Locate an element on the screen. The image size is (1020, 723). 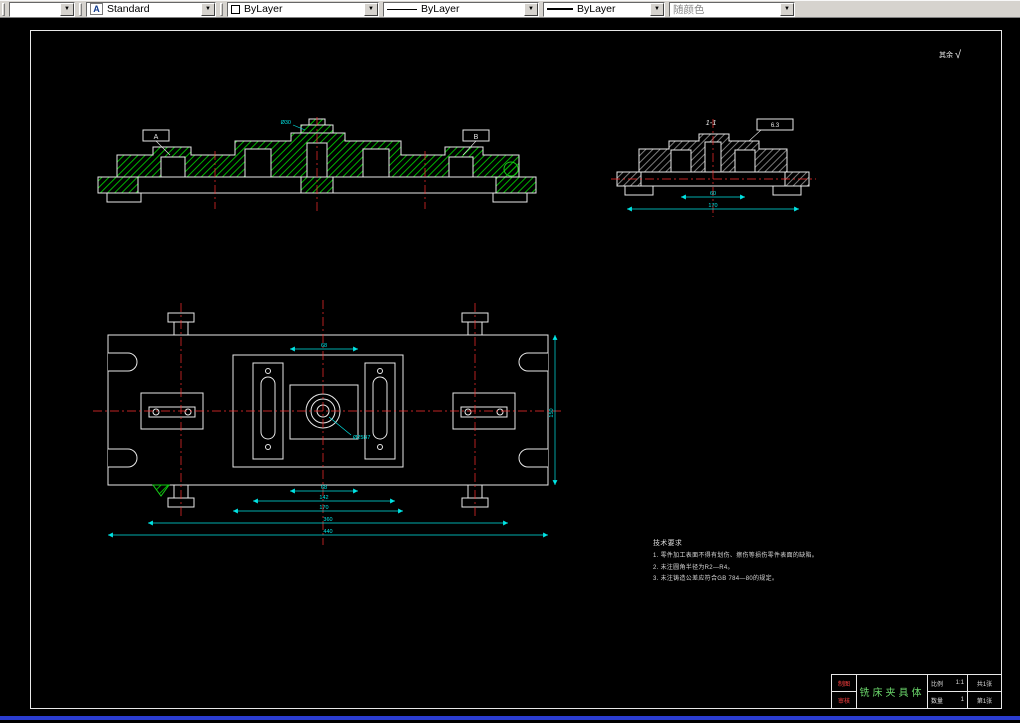
text-style-combo: A Standard ▼ is located at coordinates (151, 9).